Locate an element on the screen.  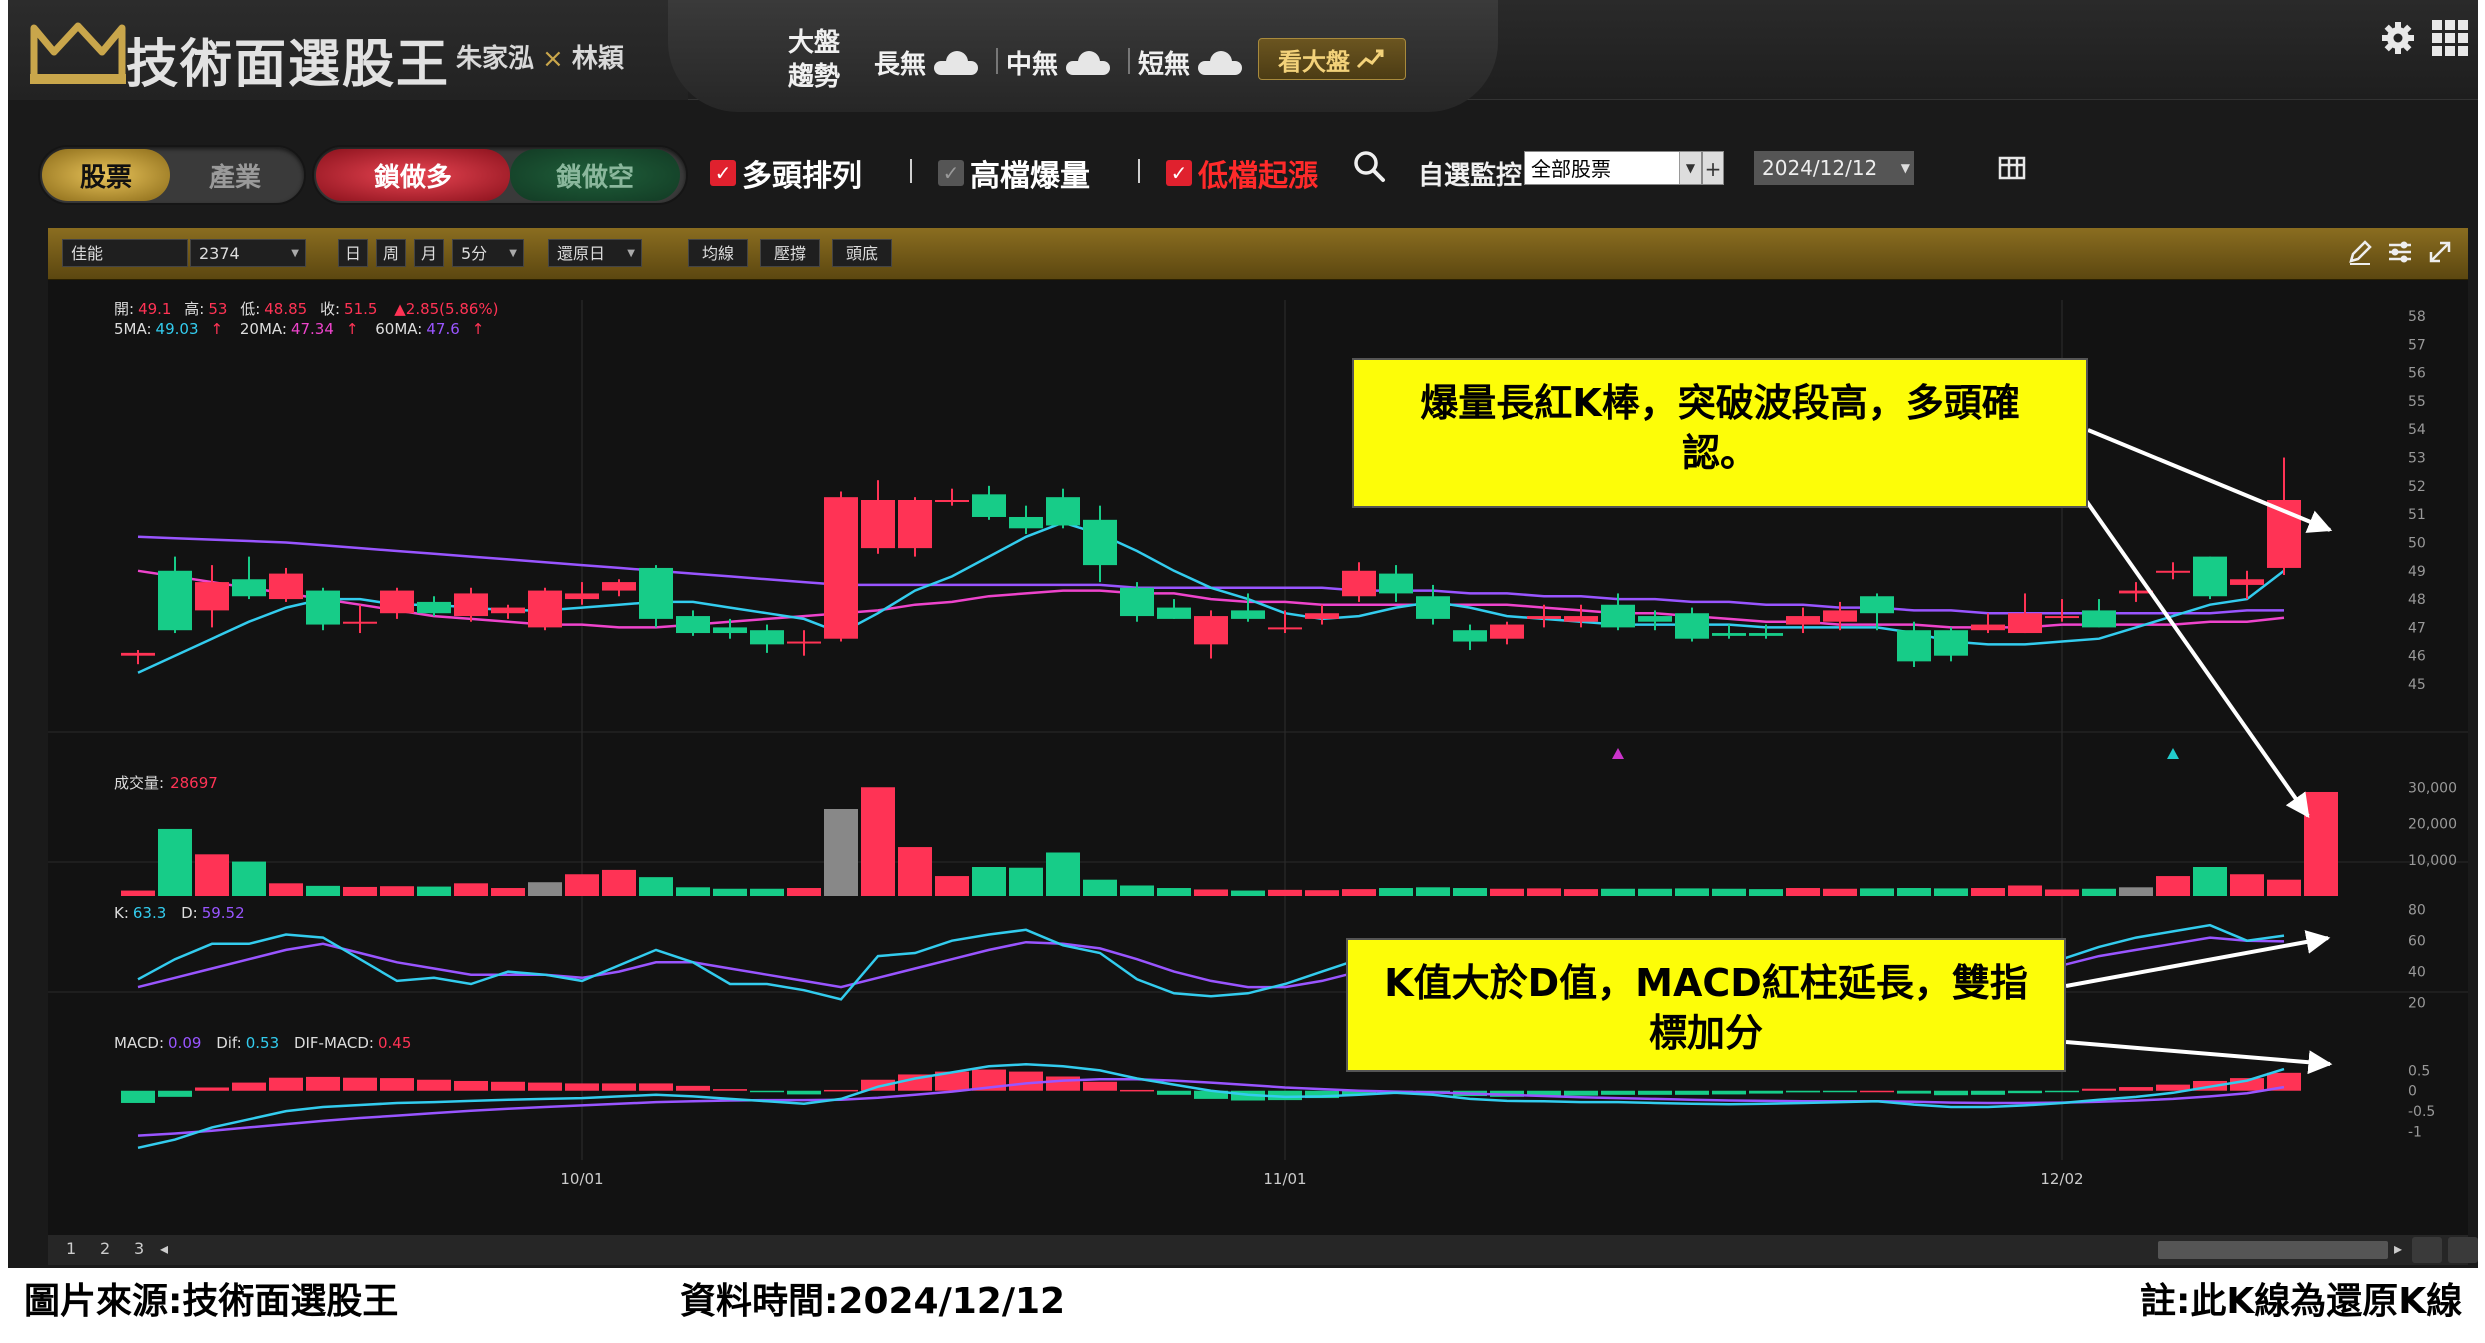
price-tick-label: 52 is located at coordinates (2417, 487).